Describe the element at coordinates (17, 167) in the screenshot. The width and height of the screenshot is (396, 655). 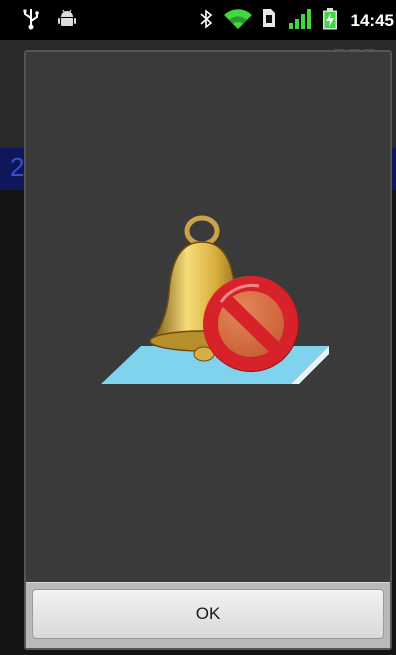
I see `background-digit: 2` at that location.